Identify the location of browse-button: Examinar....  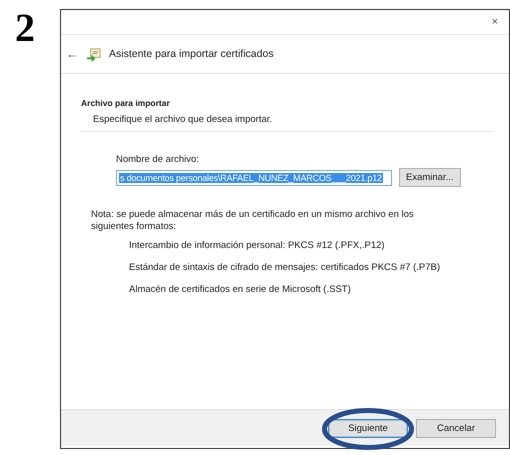
(430, 177).